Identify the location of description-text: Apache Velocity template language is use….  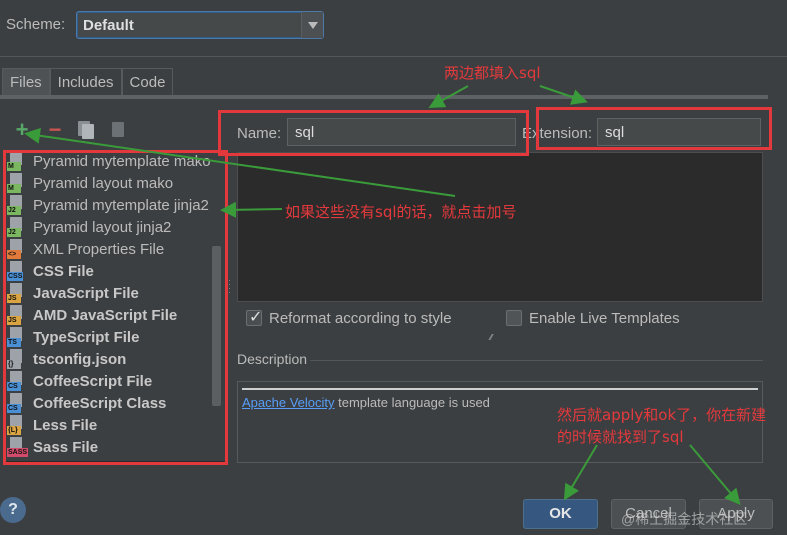
(366, 402).